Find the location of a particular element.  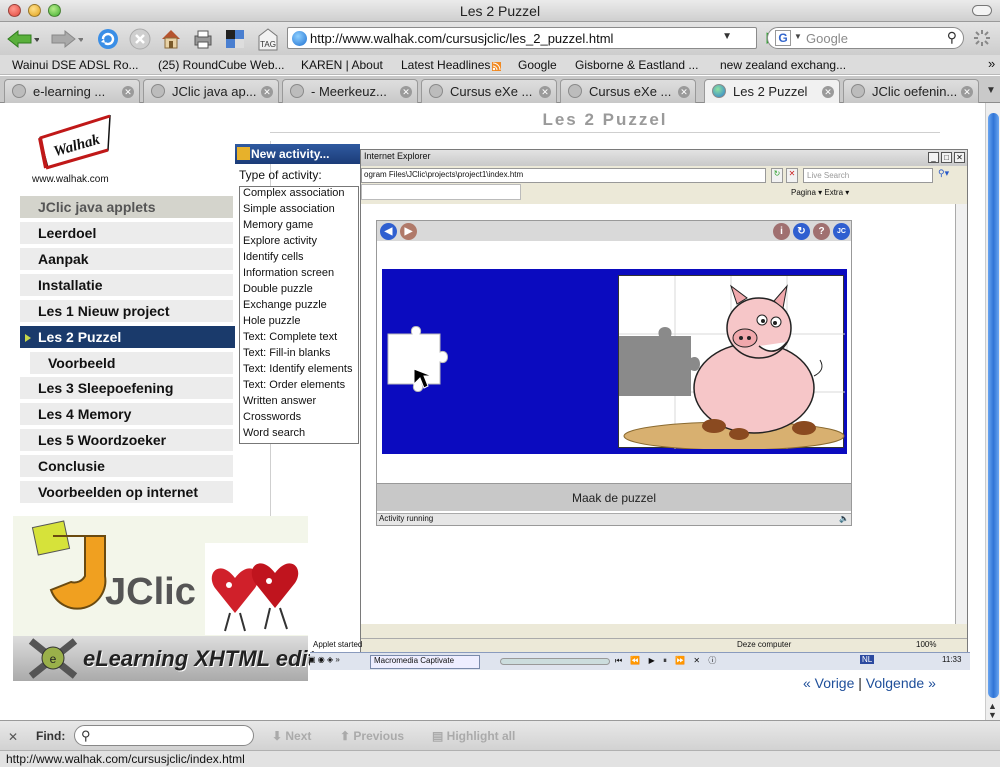

taskbar-captivate: Macromedia Captivate is located at coordinates (425, 662).